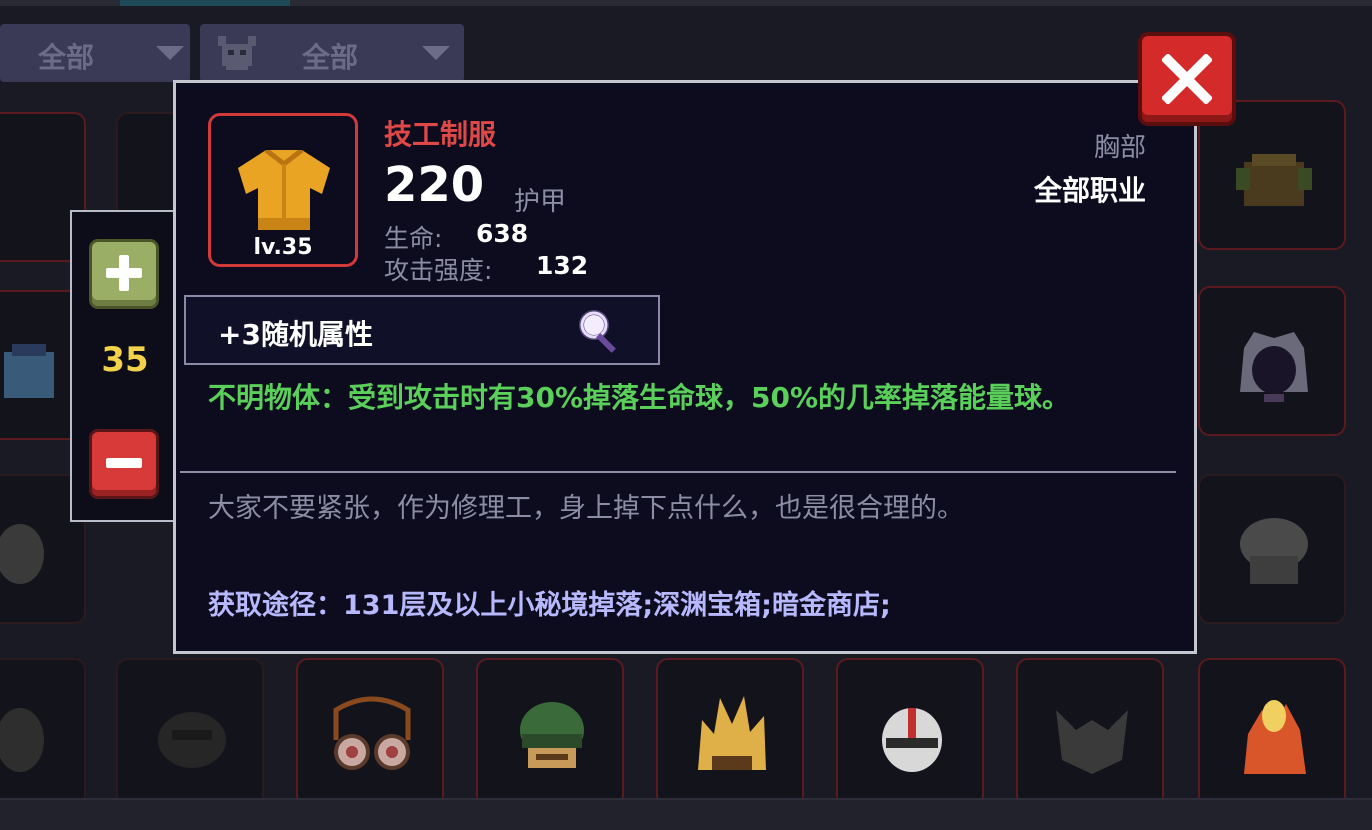 The height and width of the screenshot is (830, 1372). Describe the element at coordinates (422, 330) in the screenshot. I see `random-attribute-box: +3随机属性` at that location.